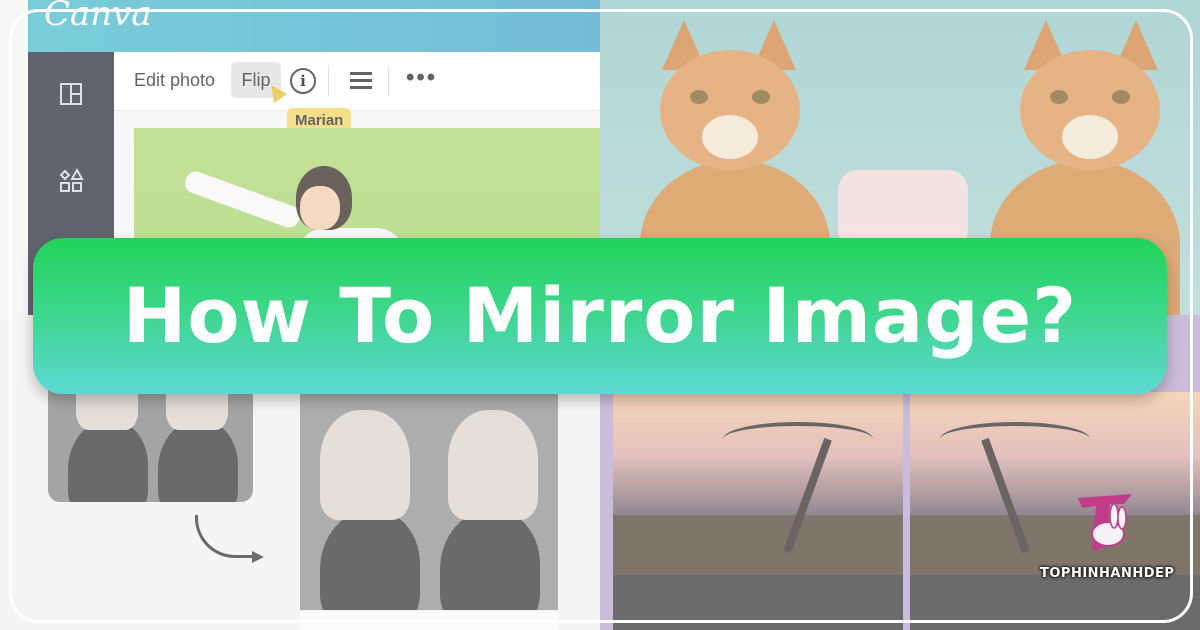 The height and width of the screenshot is (630, 1200). I want to click on brand-logo: TOPHINHANHDEP, so click(1107, 540).